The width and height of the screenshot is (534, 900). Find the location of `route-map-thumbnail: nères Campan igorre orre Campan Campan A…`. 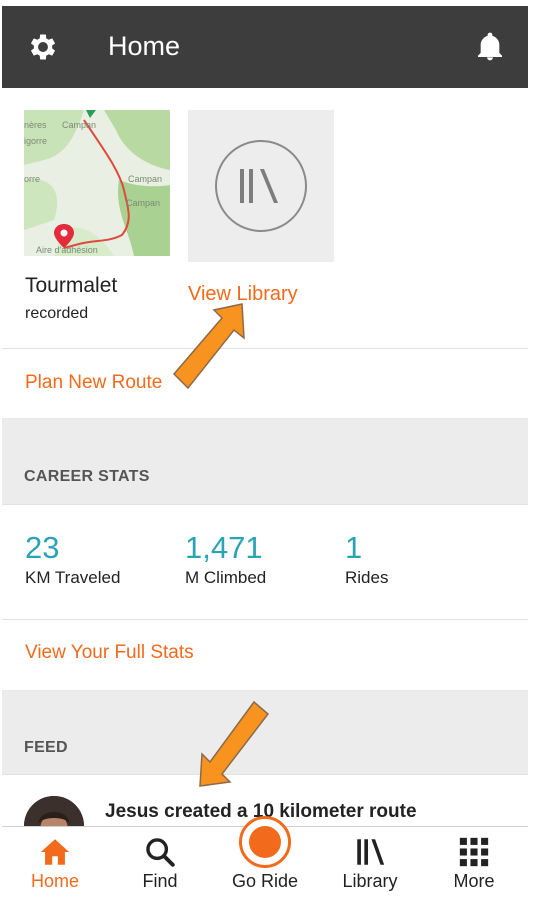

route-map-thumbnail: nères Campan igorre orre Campan Campan A… is located at coordinates (97, 183).